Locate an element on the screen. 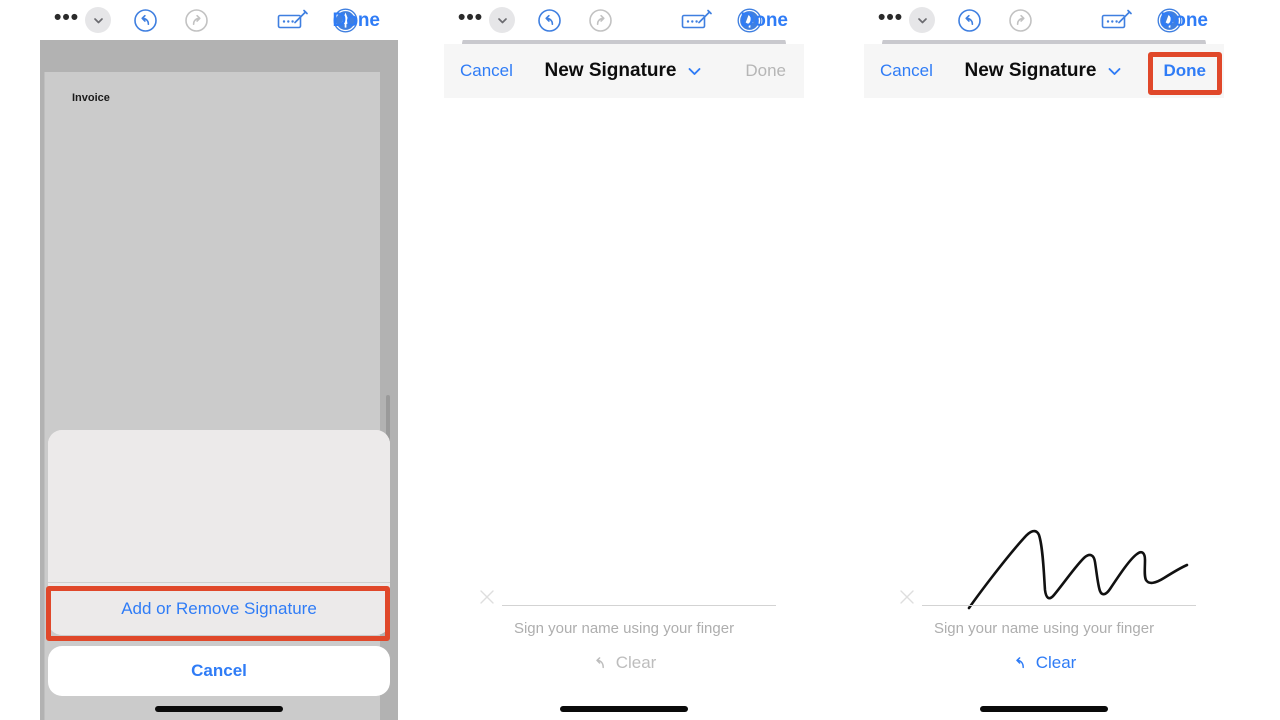 Image resolution: width=1280 pixels, height=720 pixels. document-title: Invoice is located at coordinates (91, 98).